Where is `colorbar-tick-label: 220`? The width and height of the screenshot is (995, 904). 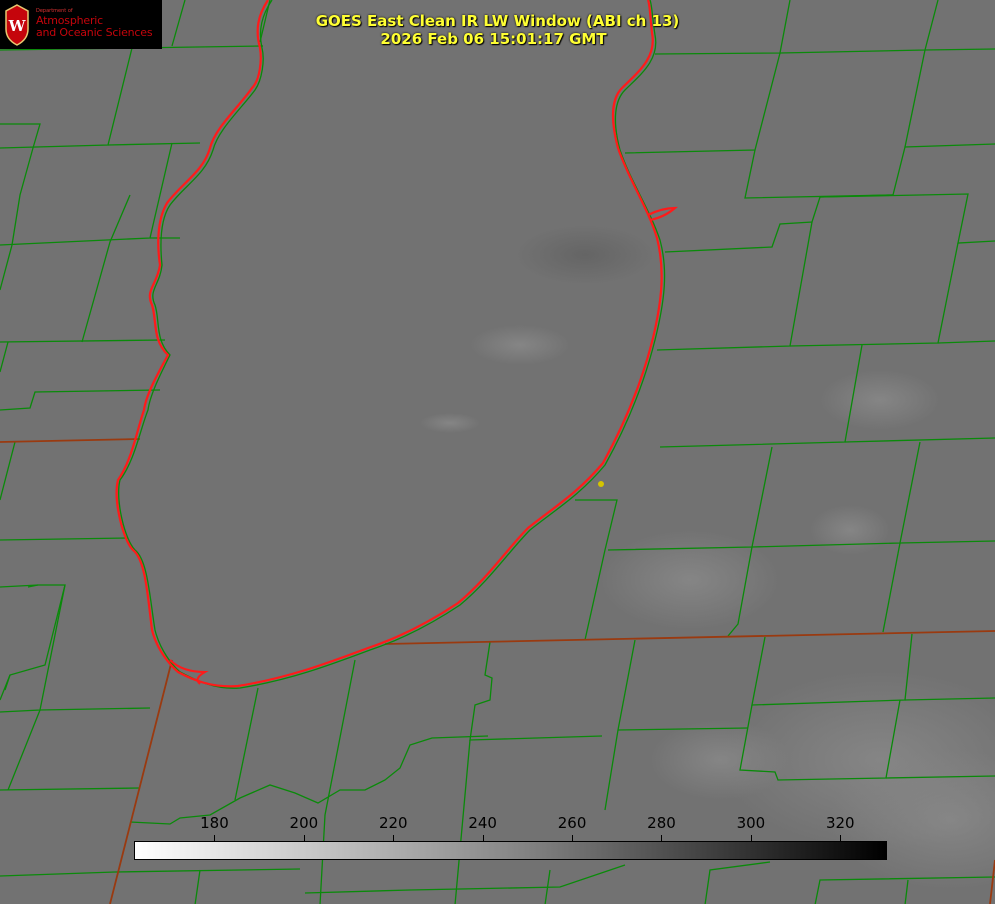 colorbar-tick-label: 220 is located at coordinates (393, 823).